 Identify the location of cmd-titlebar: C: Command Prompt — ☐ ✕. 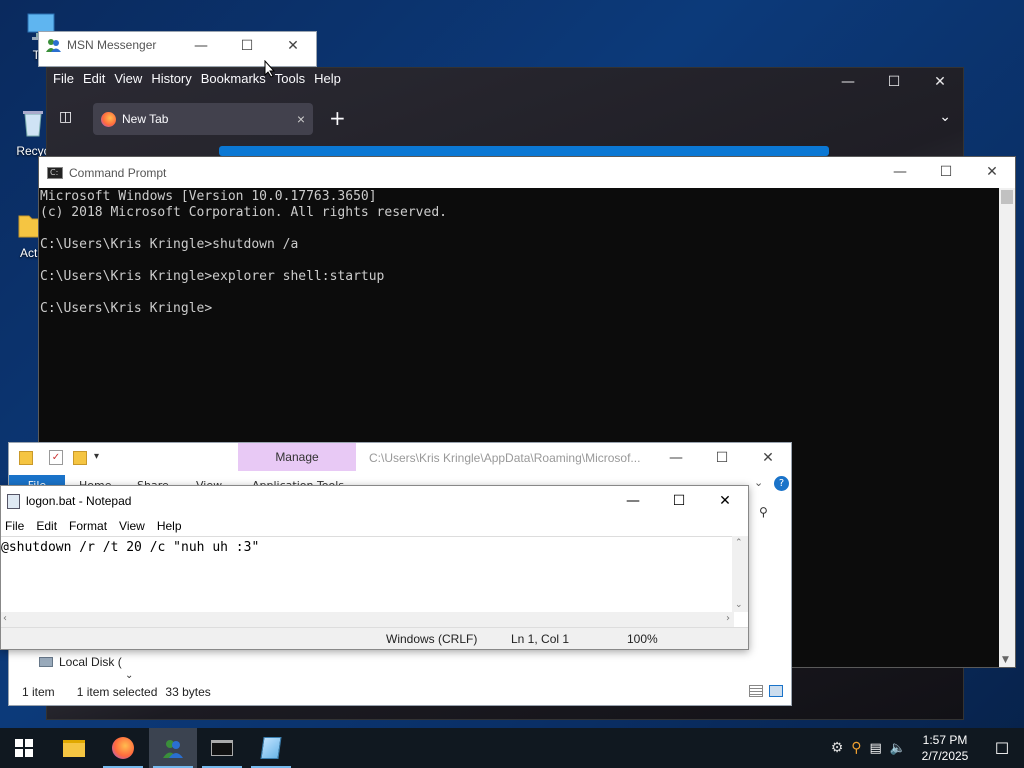
(527, 172).